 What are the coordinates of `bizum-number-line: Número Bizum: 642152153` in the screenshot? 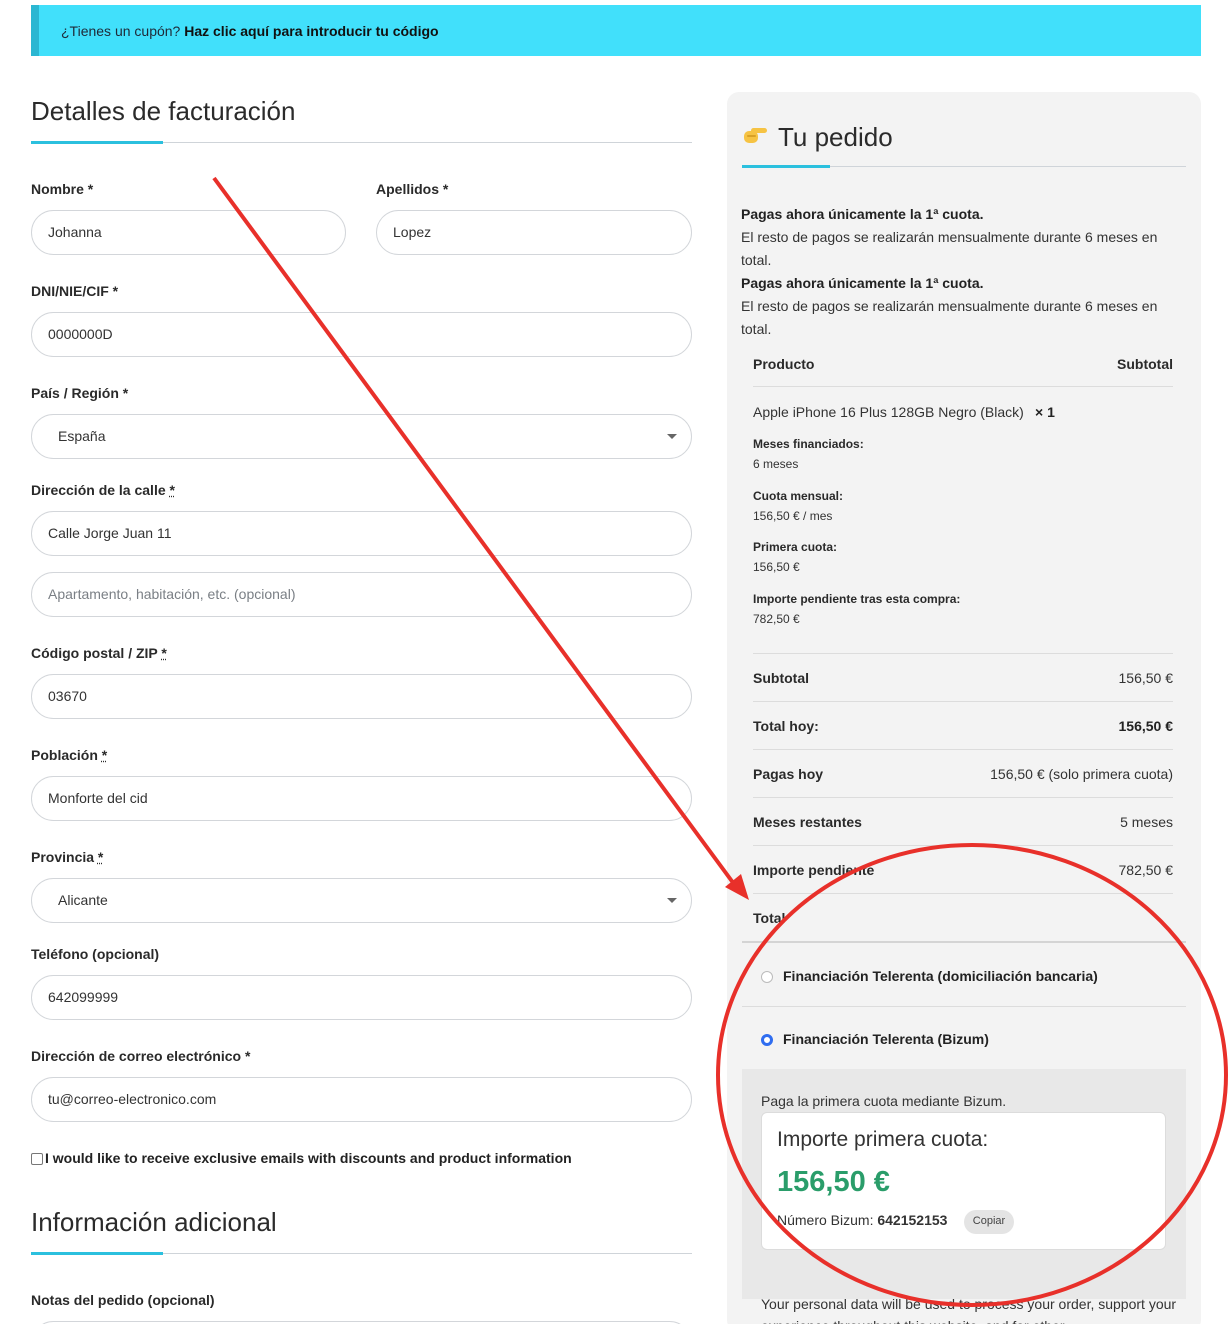 It's located at (862, 1220).